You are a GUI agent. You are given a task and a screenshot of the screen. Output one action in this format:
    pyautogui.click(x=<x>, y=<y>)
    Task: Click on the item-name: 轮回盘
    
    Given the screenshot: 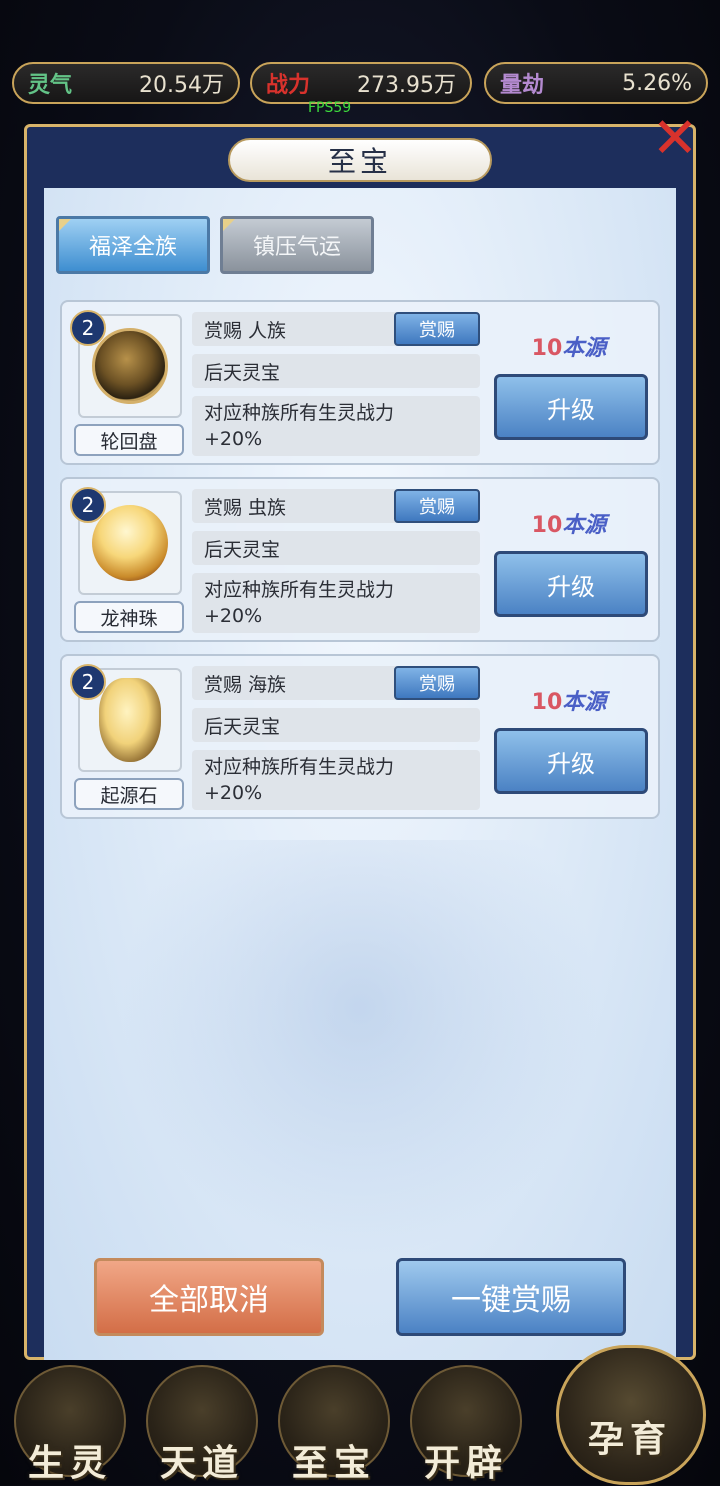 What is the action you would take?
    pyautogui.click(x=129, y=440)
    